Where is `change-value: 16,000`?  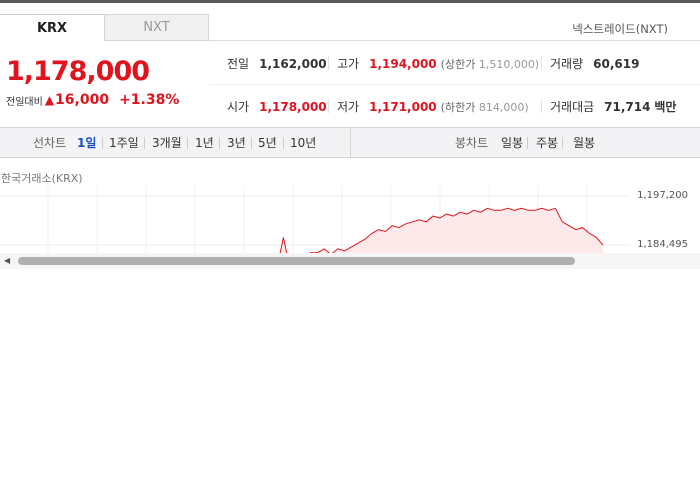
change-value: 16,000 is located at coordinates (82, 100).